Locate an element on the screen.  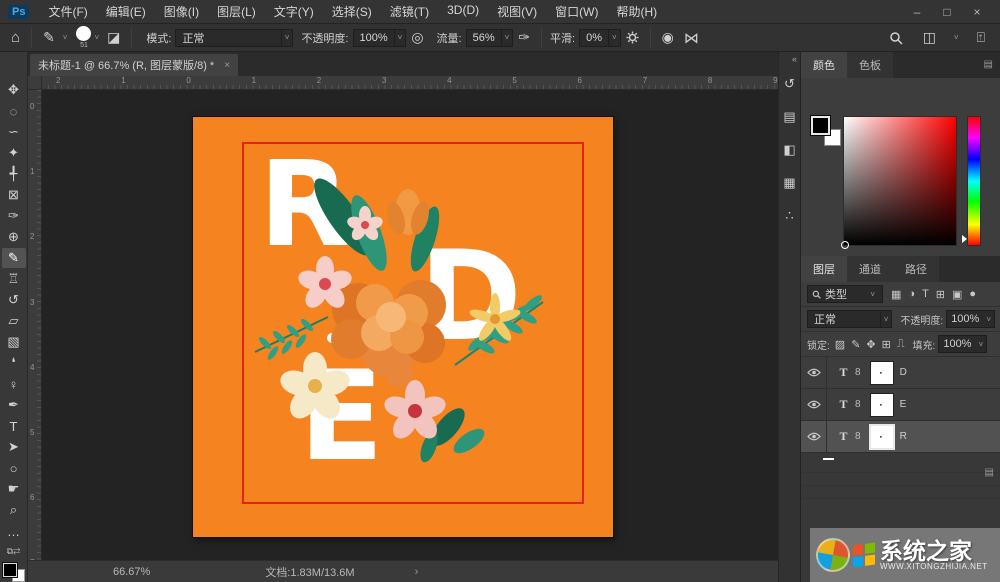
tool-button: ✑ is located at coordinates (14, 216).